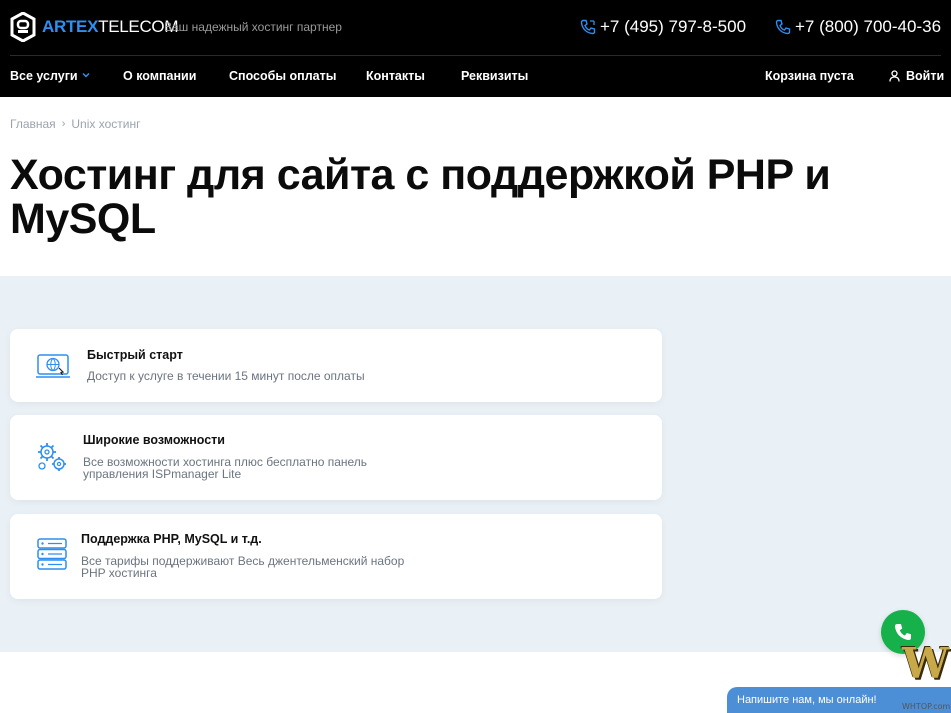  What do you see at coordinates (253, 27) in the screenshot?
I see `tagline: Ваш надежный хостинг партнер` at bounding box center [253, 27].